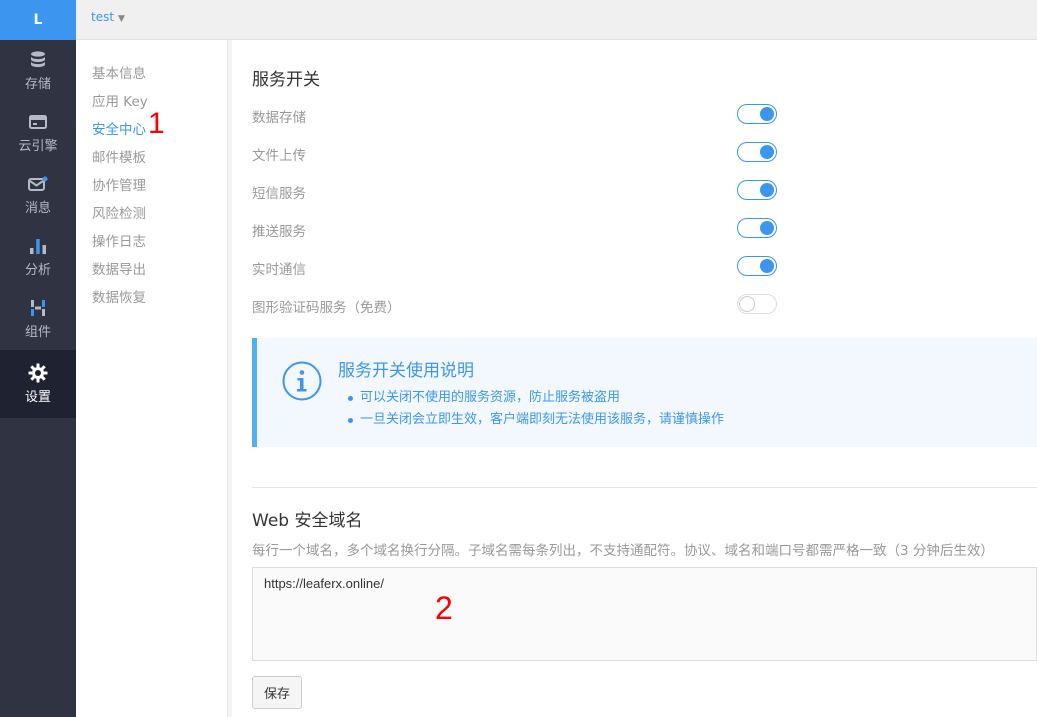 Image resolution: width=1037 pixels, height=717 pixels. Describe the element at coordinates (121, 19) in the screenshot. I see `caret-down-icon: ▼` at that location.